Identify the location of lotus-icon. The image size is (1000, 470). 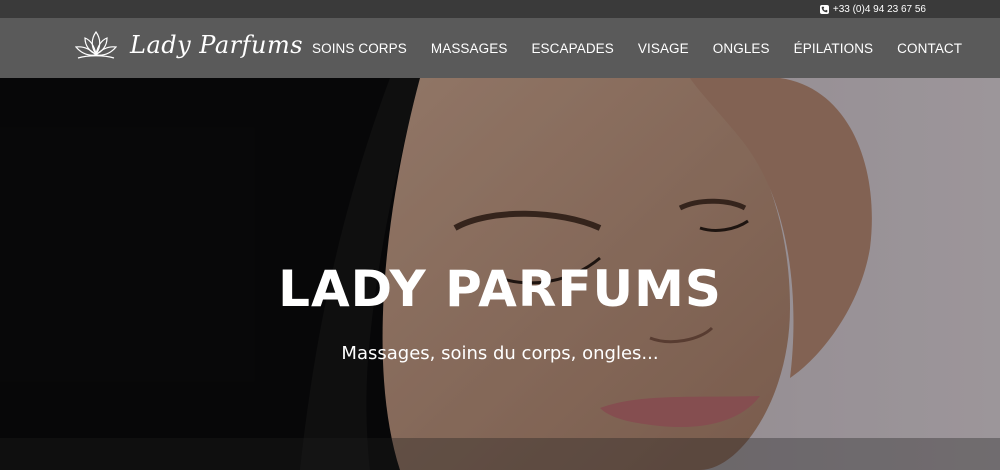
(96, 44).